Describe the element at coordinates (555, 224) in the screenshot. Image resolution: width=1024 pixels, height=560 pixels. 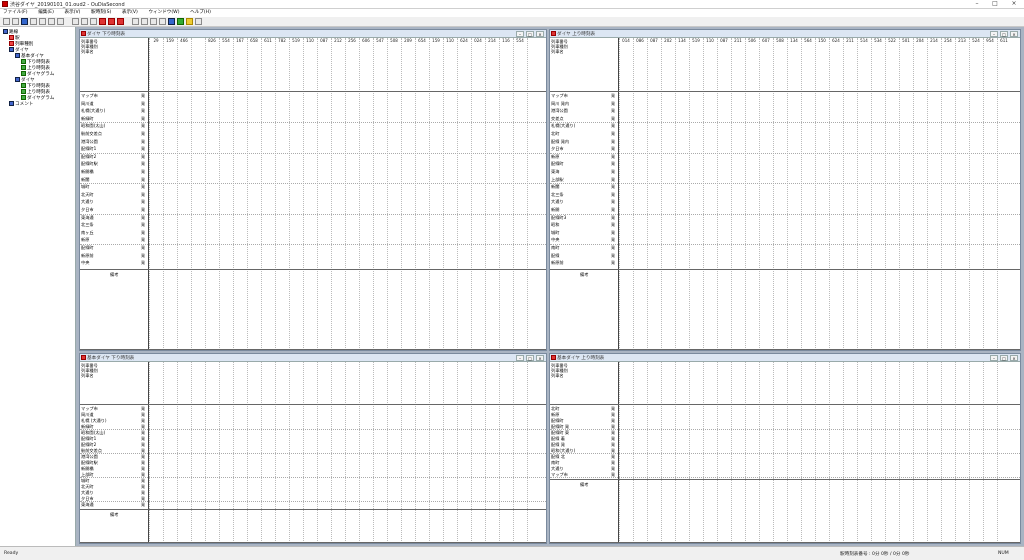
I see `station-name: 昭和` at that location.